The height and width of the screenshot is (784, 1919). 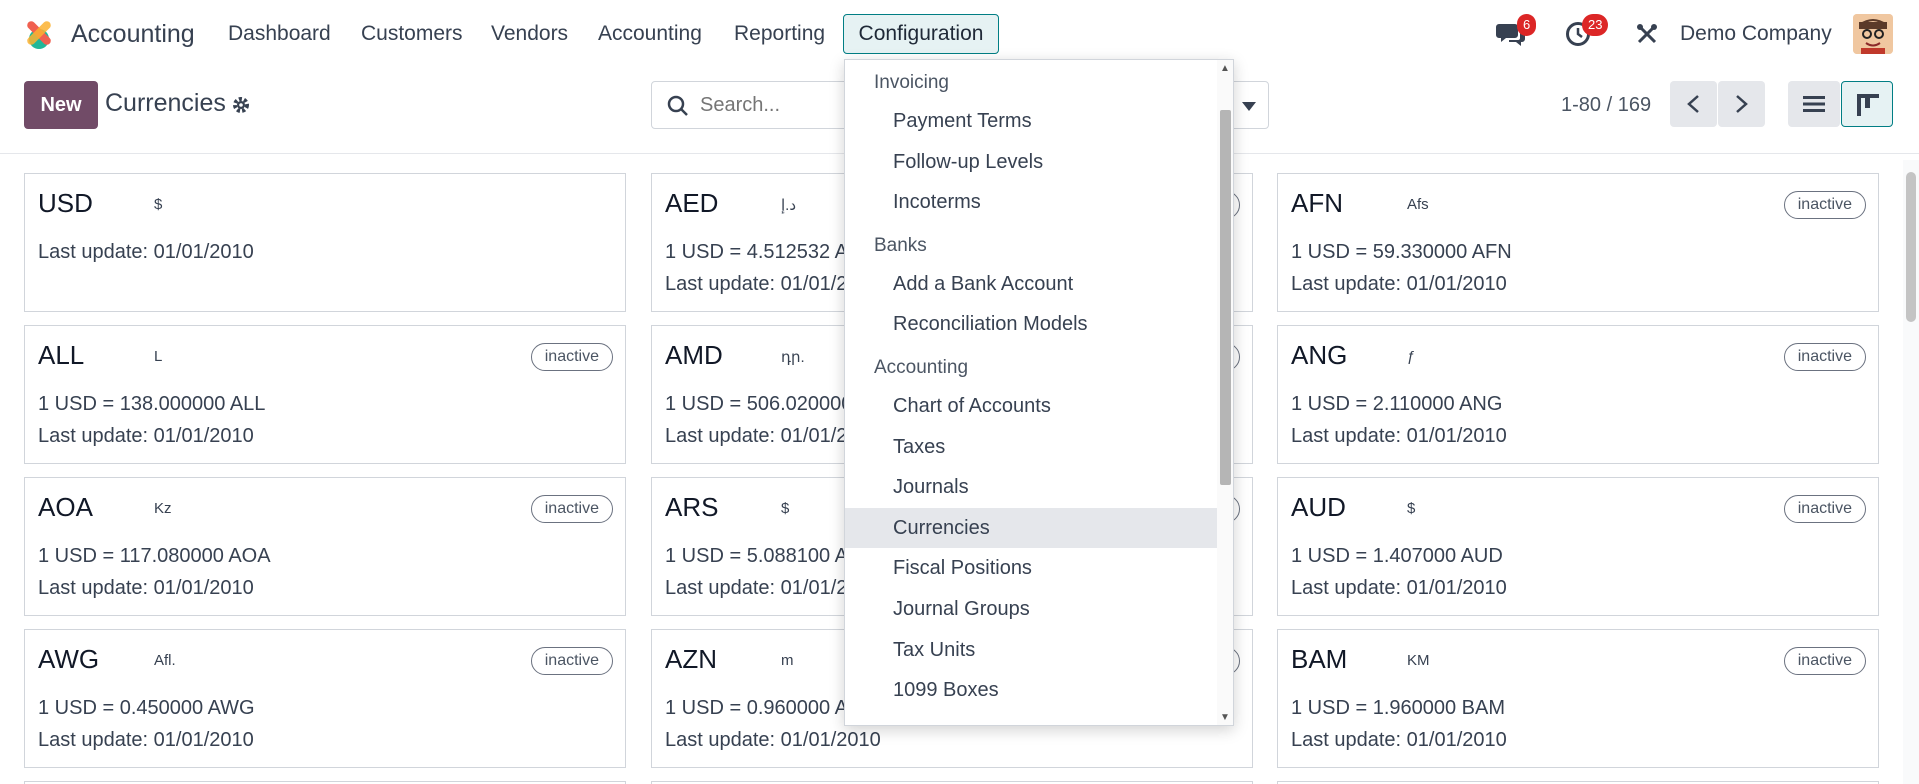 What do you see at coordinates (793, 357) in the screenshot?
I see `currency-symbol: դր.` at bounding box center [793, 357].